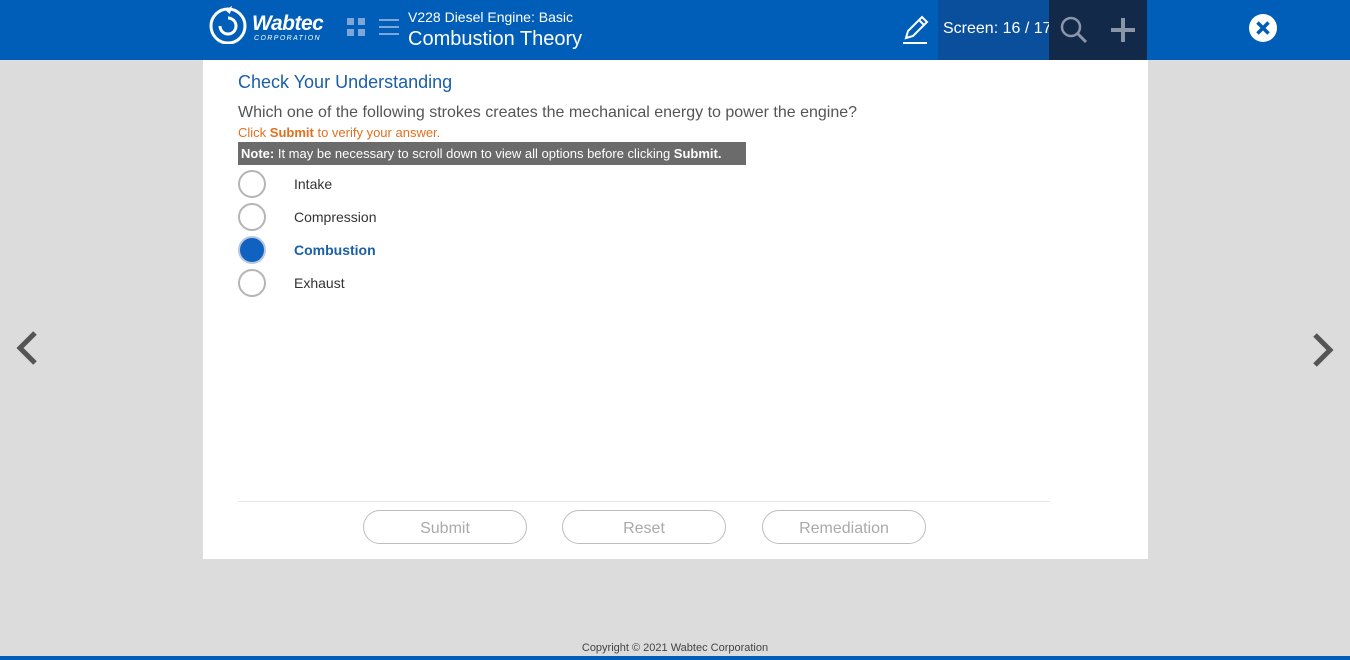 This screenshot has height=660, width=1350. What do you see at coordinates (675, 658) in the screenshot?
I see `bottom-accent-line` at bounding box center [675, 658].